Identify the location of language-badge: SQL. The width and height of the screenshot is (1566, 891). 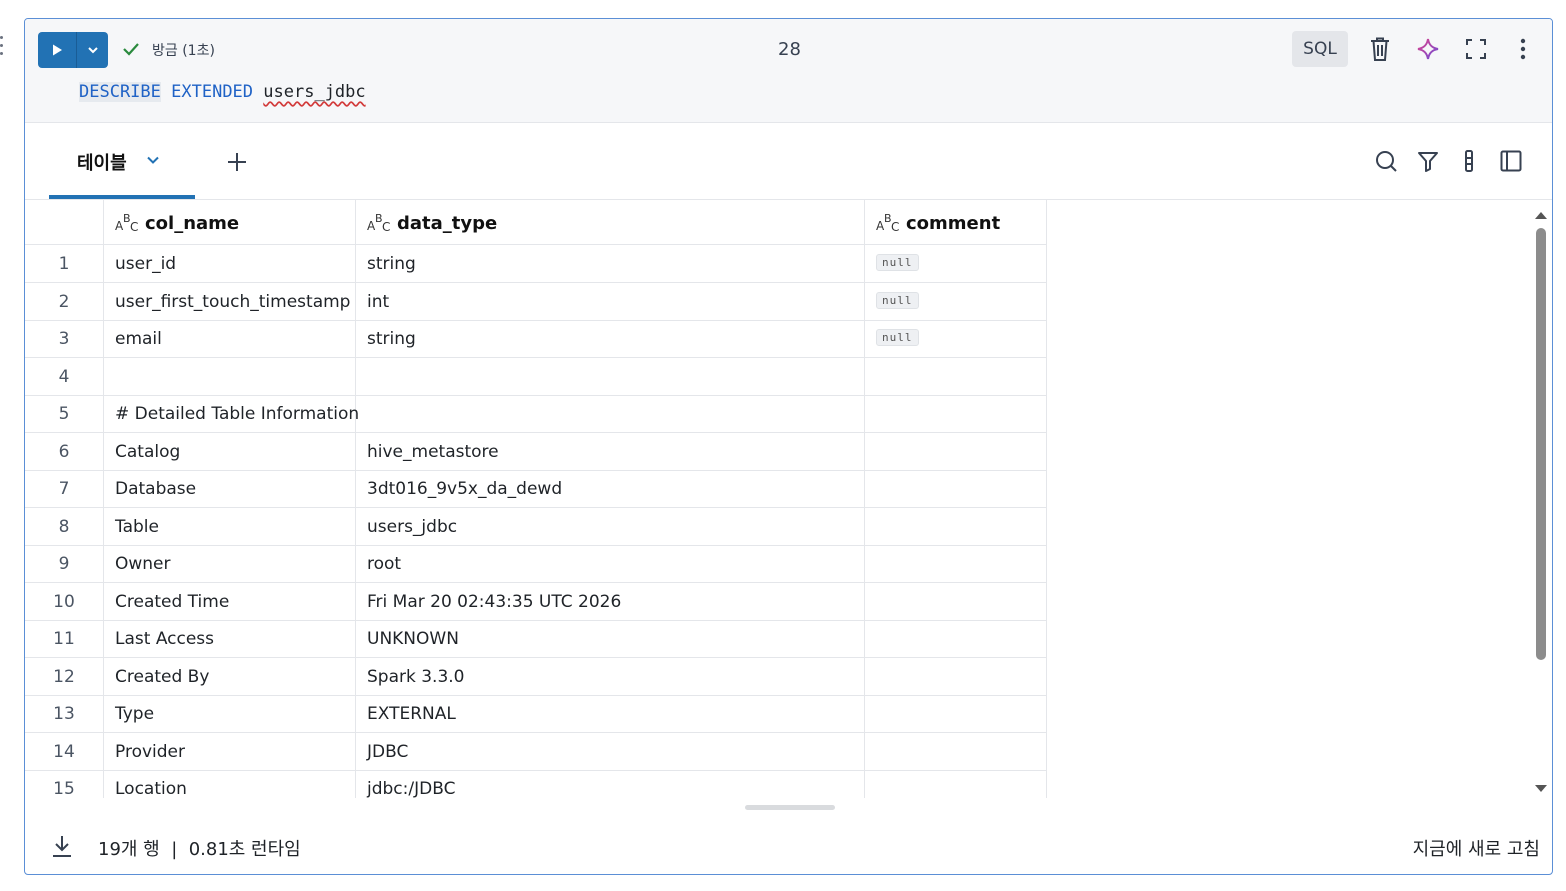
(1320, 49).